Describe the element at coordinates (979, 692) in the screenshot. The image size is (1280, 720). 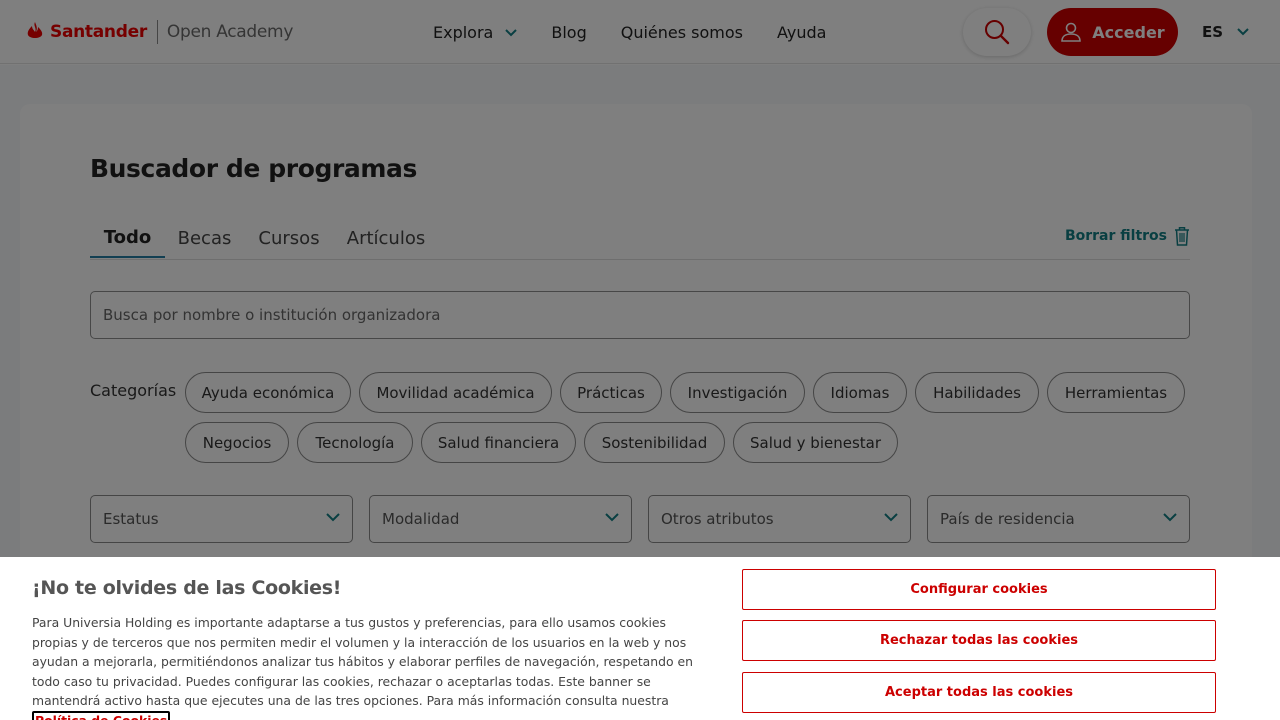
I see `accept-cookies-button: Aceptar todas las cookies` at that location.